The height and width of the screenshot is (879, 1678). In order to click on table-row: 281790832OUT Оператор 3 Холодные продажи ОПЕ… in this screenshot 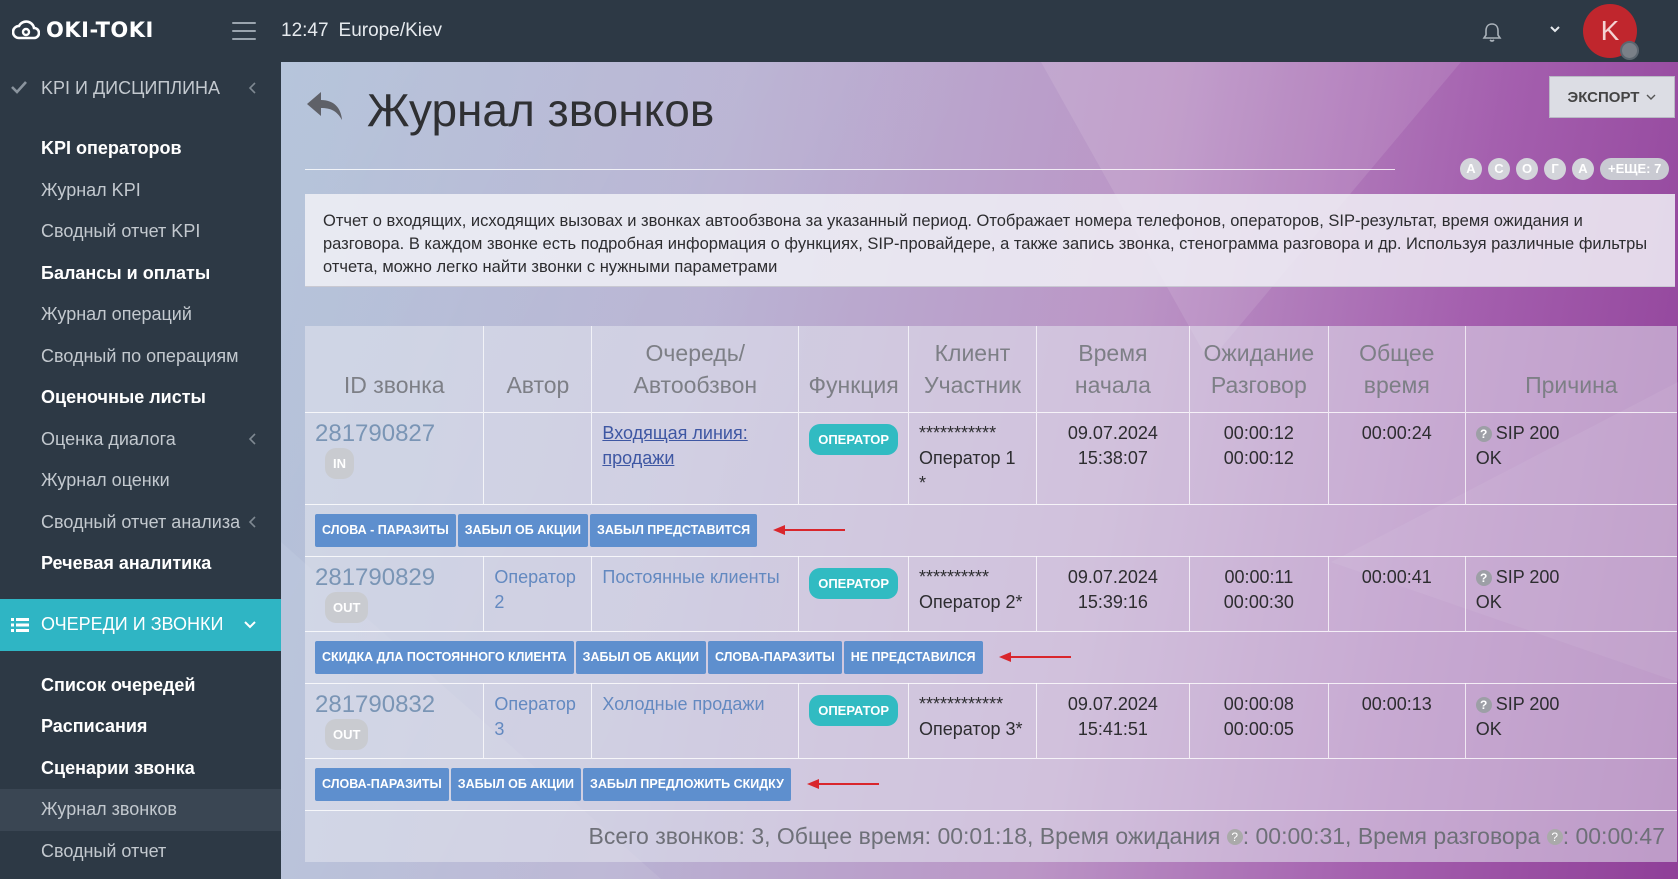, I will do `click(991, 720)`.